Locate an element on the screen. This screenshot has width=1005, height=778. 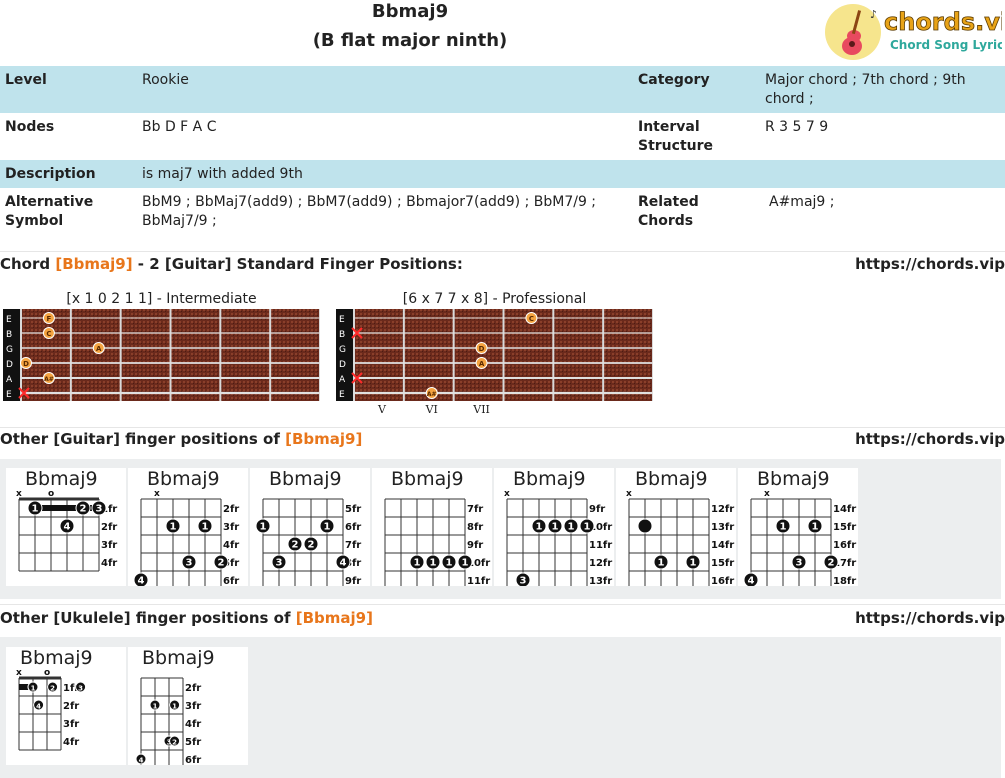
finger-dot: D is located at coordinates (26, 363).